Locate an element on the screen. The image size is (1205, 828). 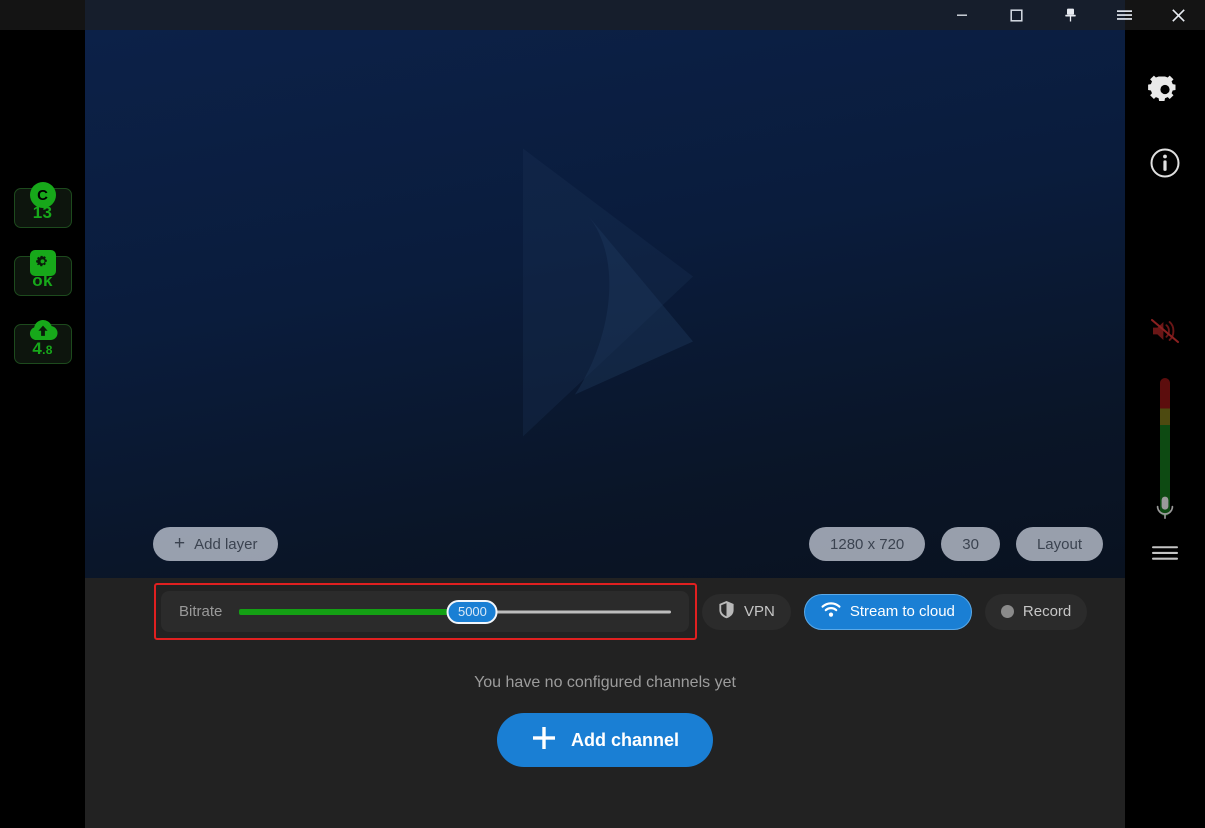
close-button is located at coordinates (1178, 15).